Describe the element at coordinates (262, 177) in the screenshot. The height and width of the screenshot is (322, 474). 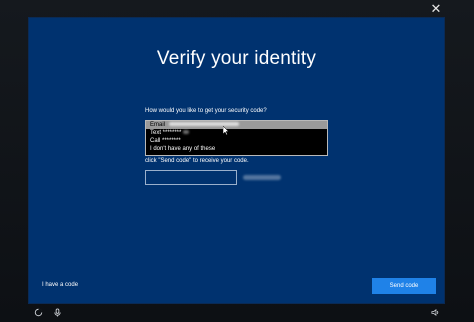
I see `masked-email-address` at that location.